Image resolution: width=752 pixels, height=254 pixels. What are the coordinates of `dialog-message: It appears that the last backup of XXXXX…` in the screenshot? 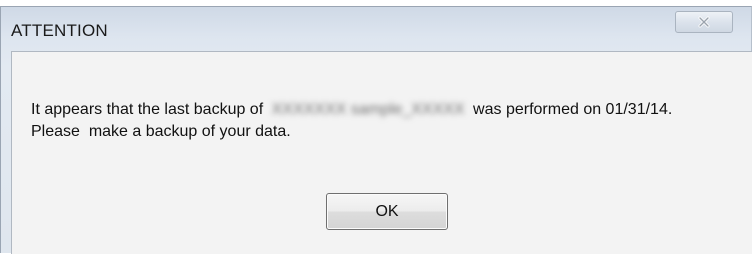 It's located at (351, 121).